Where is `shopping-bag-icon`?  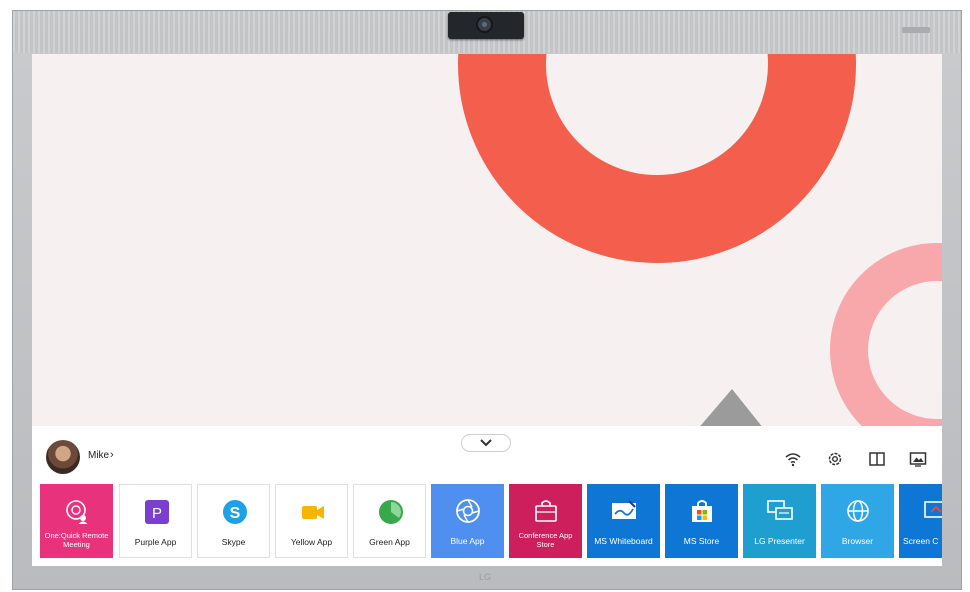 shopping-bag-icon is located at coordinates (546, 511).